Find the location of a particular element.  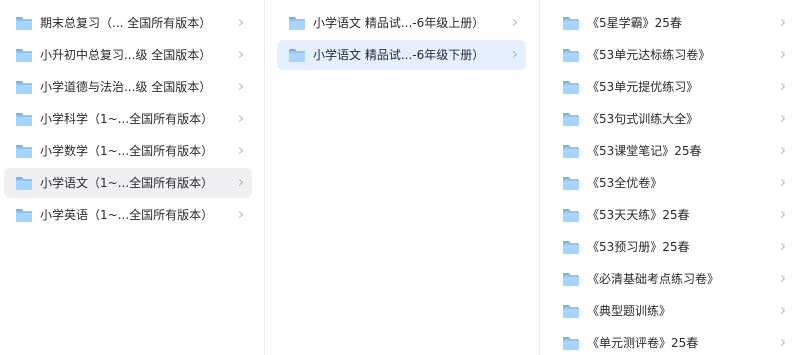

folder-row: 小学语文 精品试...-6年级上册） is located at coordinates (401, 23).